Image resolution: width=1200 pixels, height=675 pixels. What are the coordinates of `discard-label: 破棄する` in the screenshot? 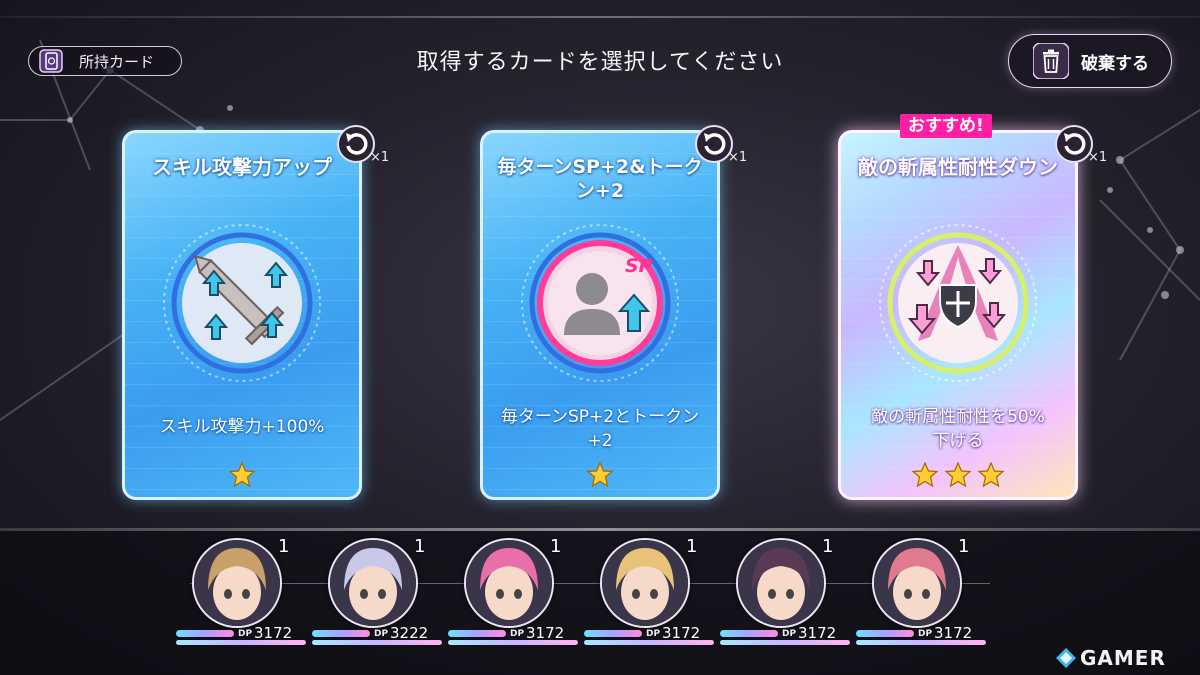 It's located at (1115, 63).